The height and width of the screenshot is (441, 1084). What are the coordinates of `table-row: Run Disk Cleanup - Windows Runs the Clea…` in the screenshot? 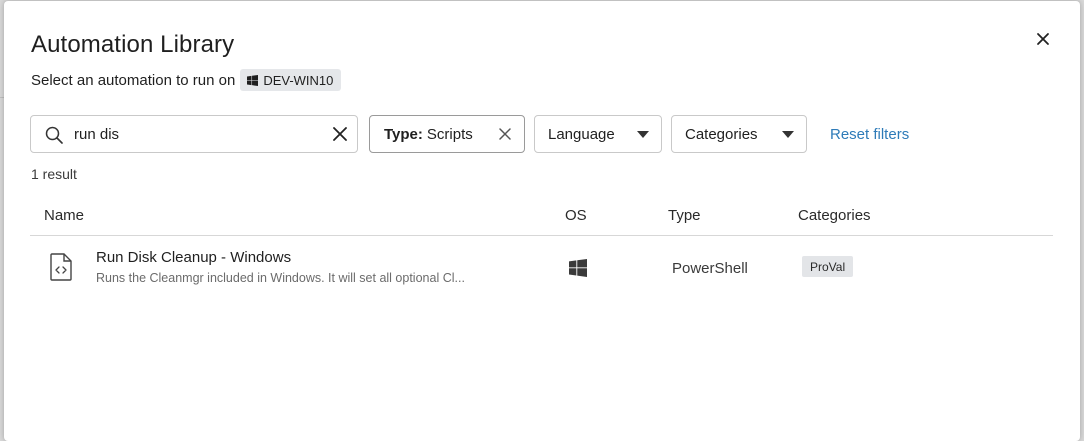 It's located at (541, 267).